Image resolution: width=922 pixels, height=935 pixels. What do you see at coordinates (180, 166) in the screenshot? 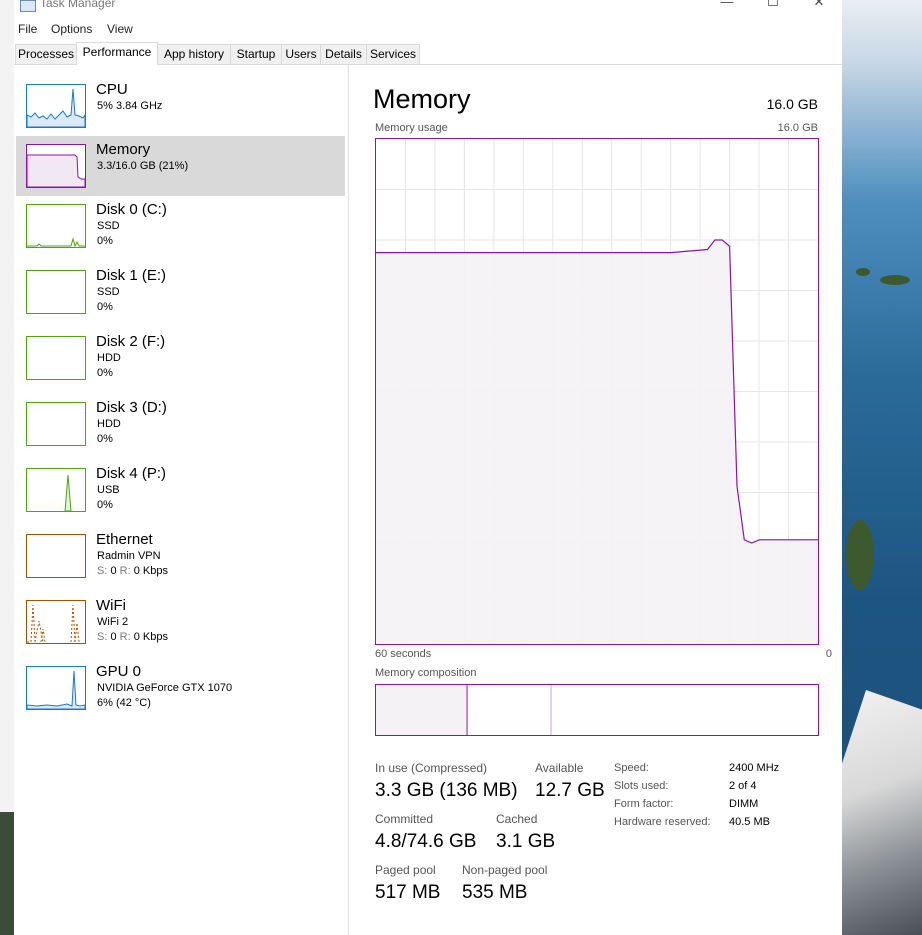
I see `resource-memory: Memory 3.3/16.0 GB (21%)` at bounding box center [180, 166].